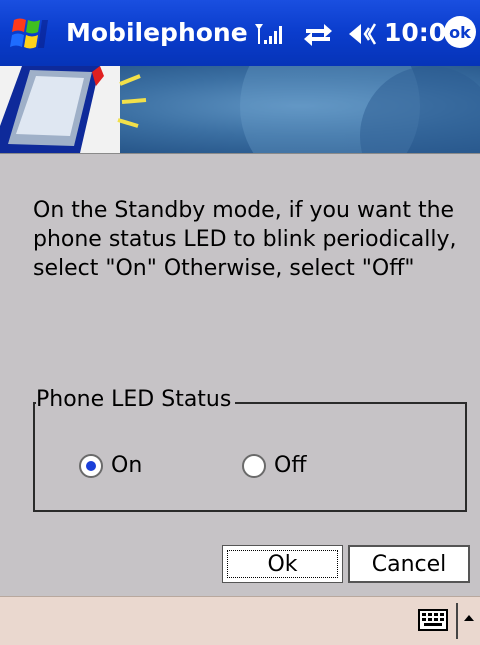  What do you see at coordinates (110, 465) in the screenshot?
I see `radio-on: On` at bounding box center [110, 465].